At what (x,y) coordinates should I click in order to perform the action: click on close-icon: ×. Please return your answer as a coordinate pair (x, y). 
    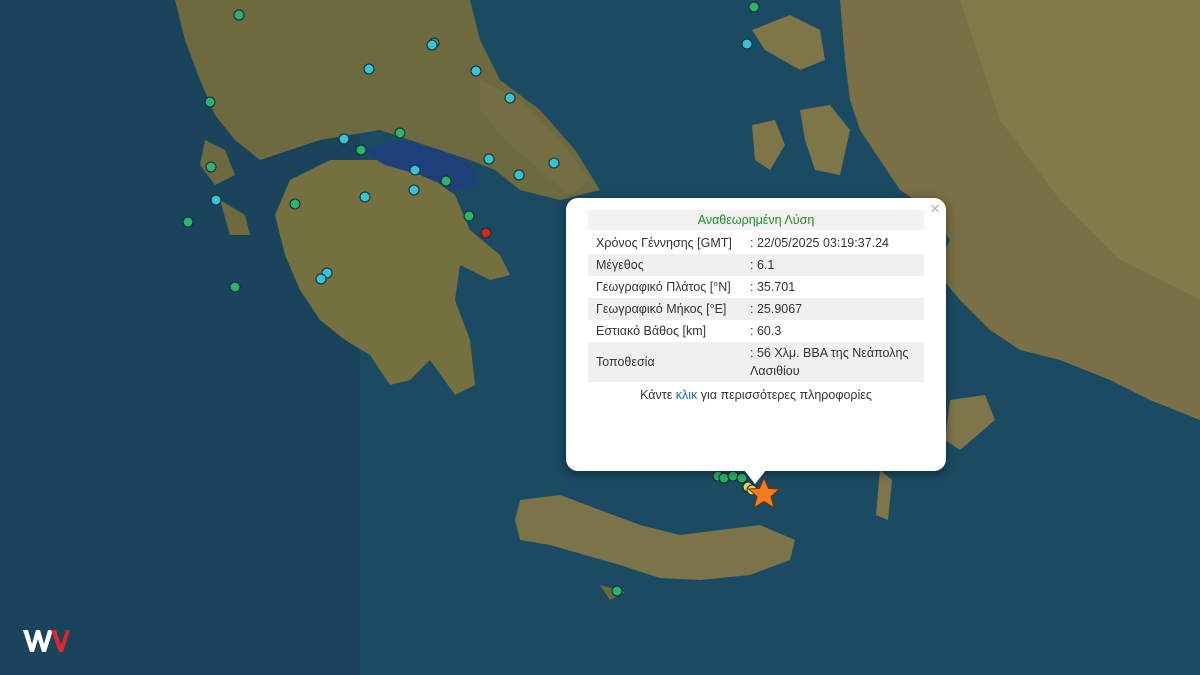
    Looking at the image, I should click on (935, 209).